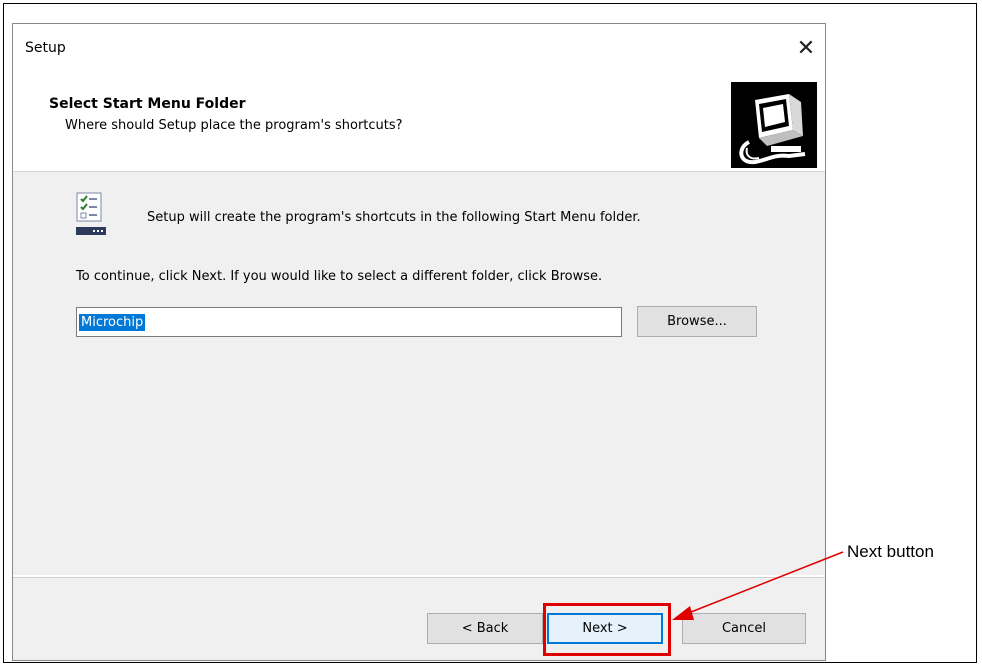  Describe the element at coordinates (147, 104) in the screenshot. I see `page-title: Select Start Menu Folder` at that location.